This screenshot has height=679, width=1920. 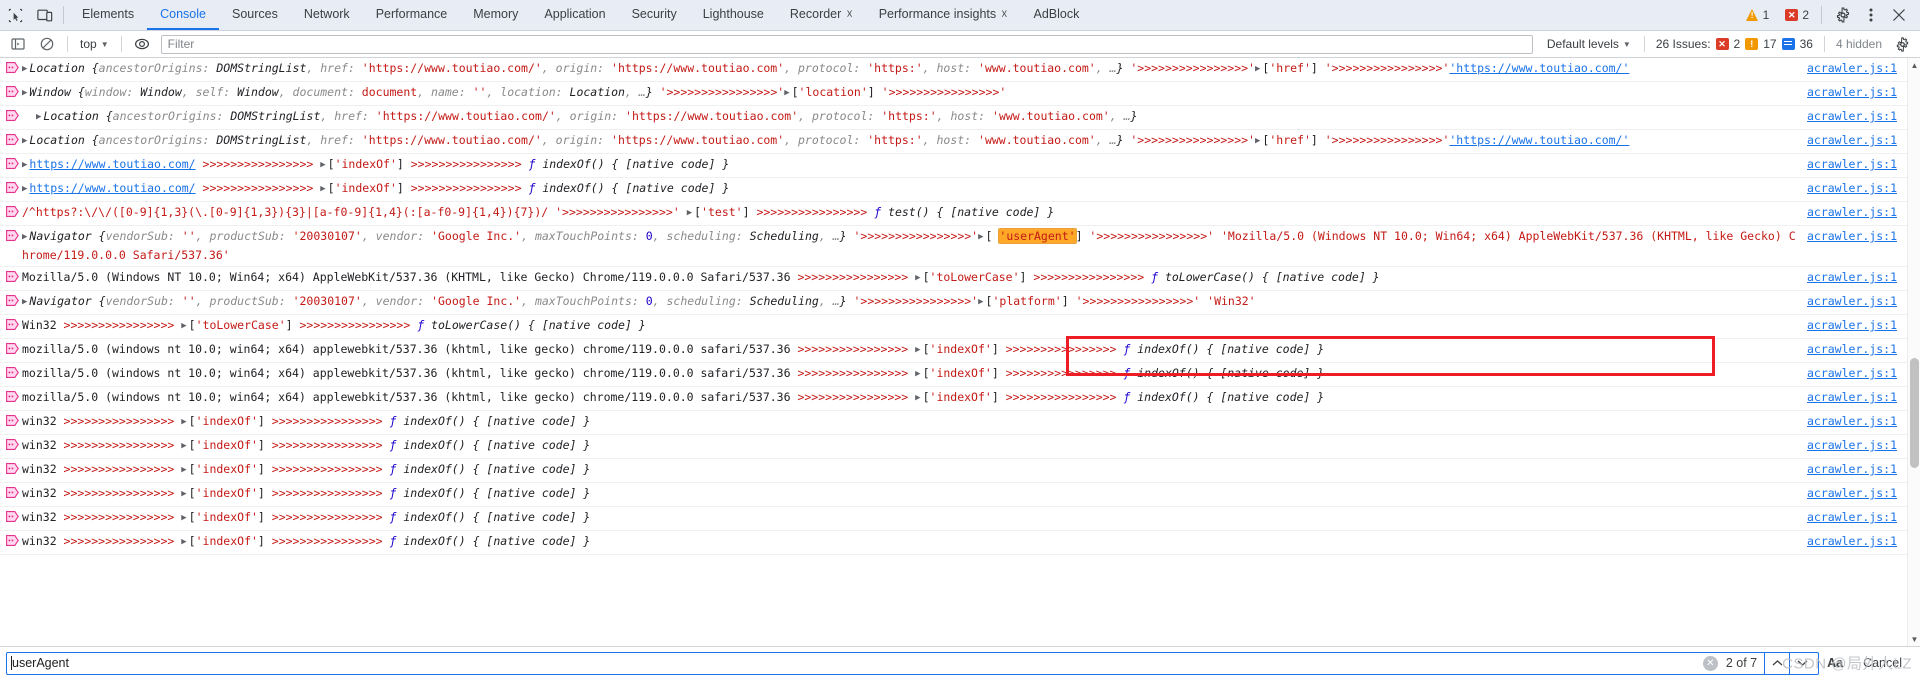 What do you see at coordinates (1902, 44) in the screenshot?
I see `console-settings-gear-icon` at bounding box center [1902, 44].